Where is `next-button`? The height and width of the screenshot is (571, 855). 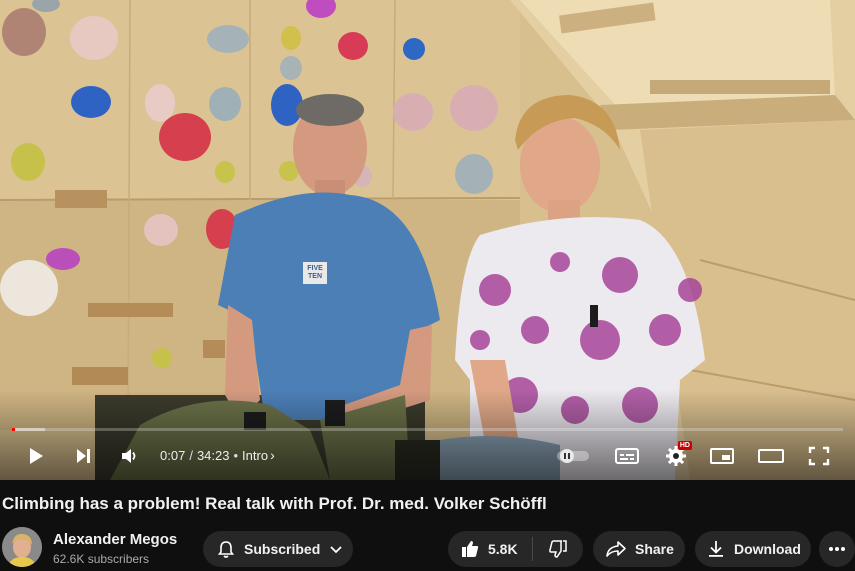 next-button is located at coordinates (83, 456).